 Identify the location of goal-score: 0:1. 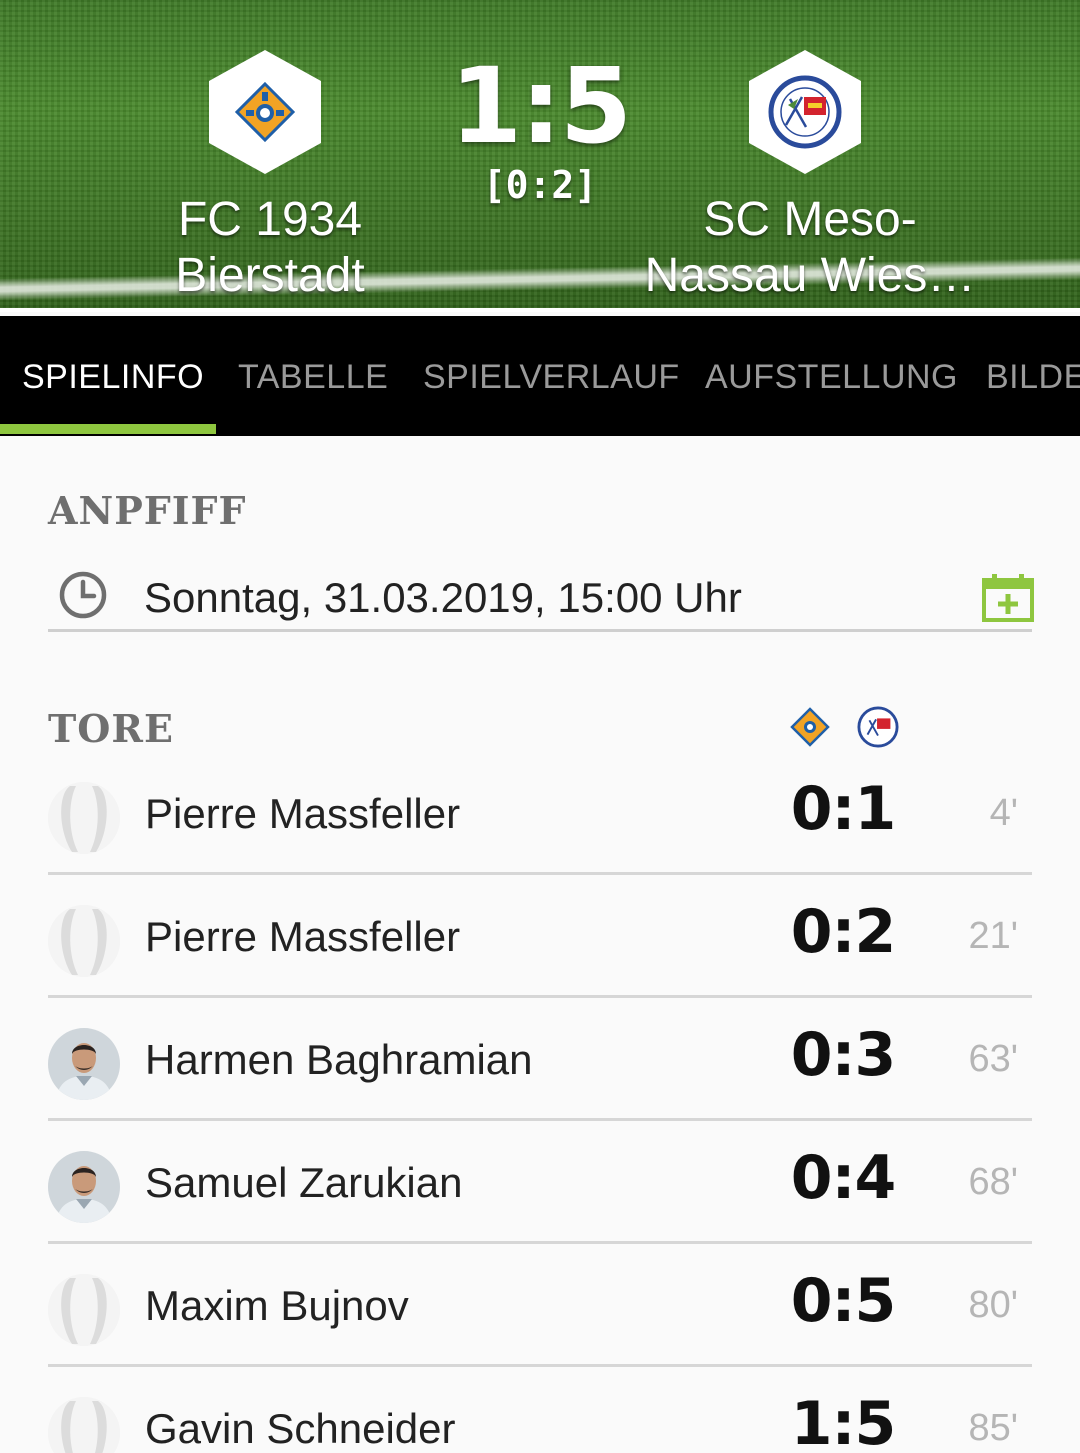
(843, 809).